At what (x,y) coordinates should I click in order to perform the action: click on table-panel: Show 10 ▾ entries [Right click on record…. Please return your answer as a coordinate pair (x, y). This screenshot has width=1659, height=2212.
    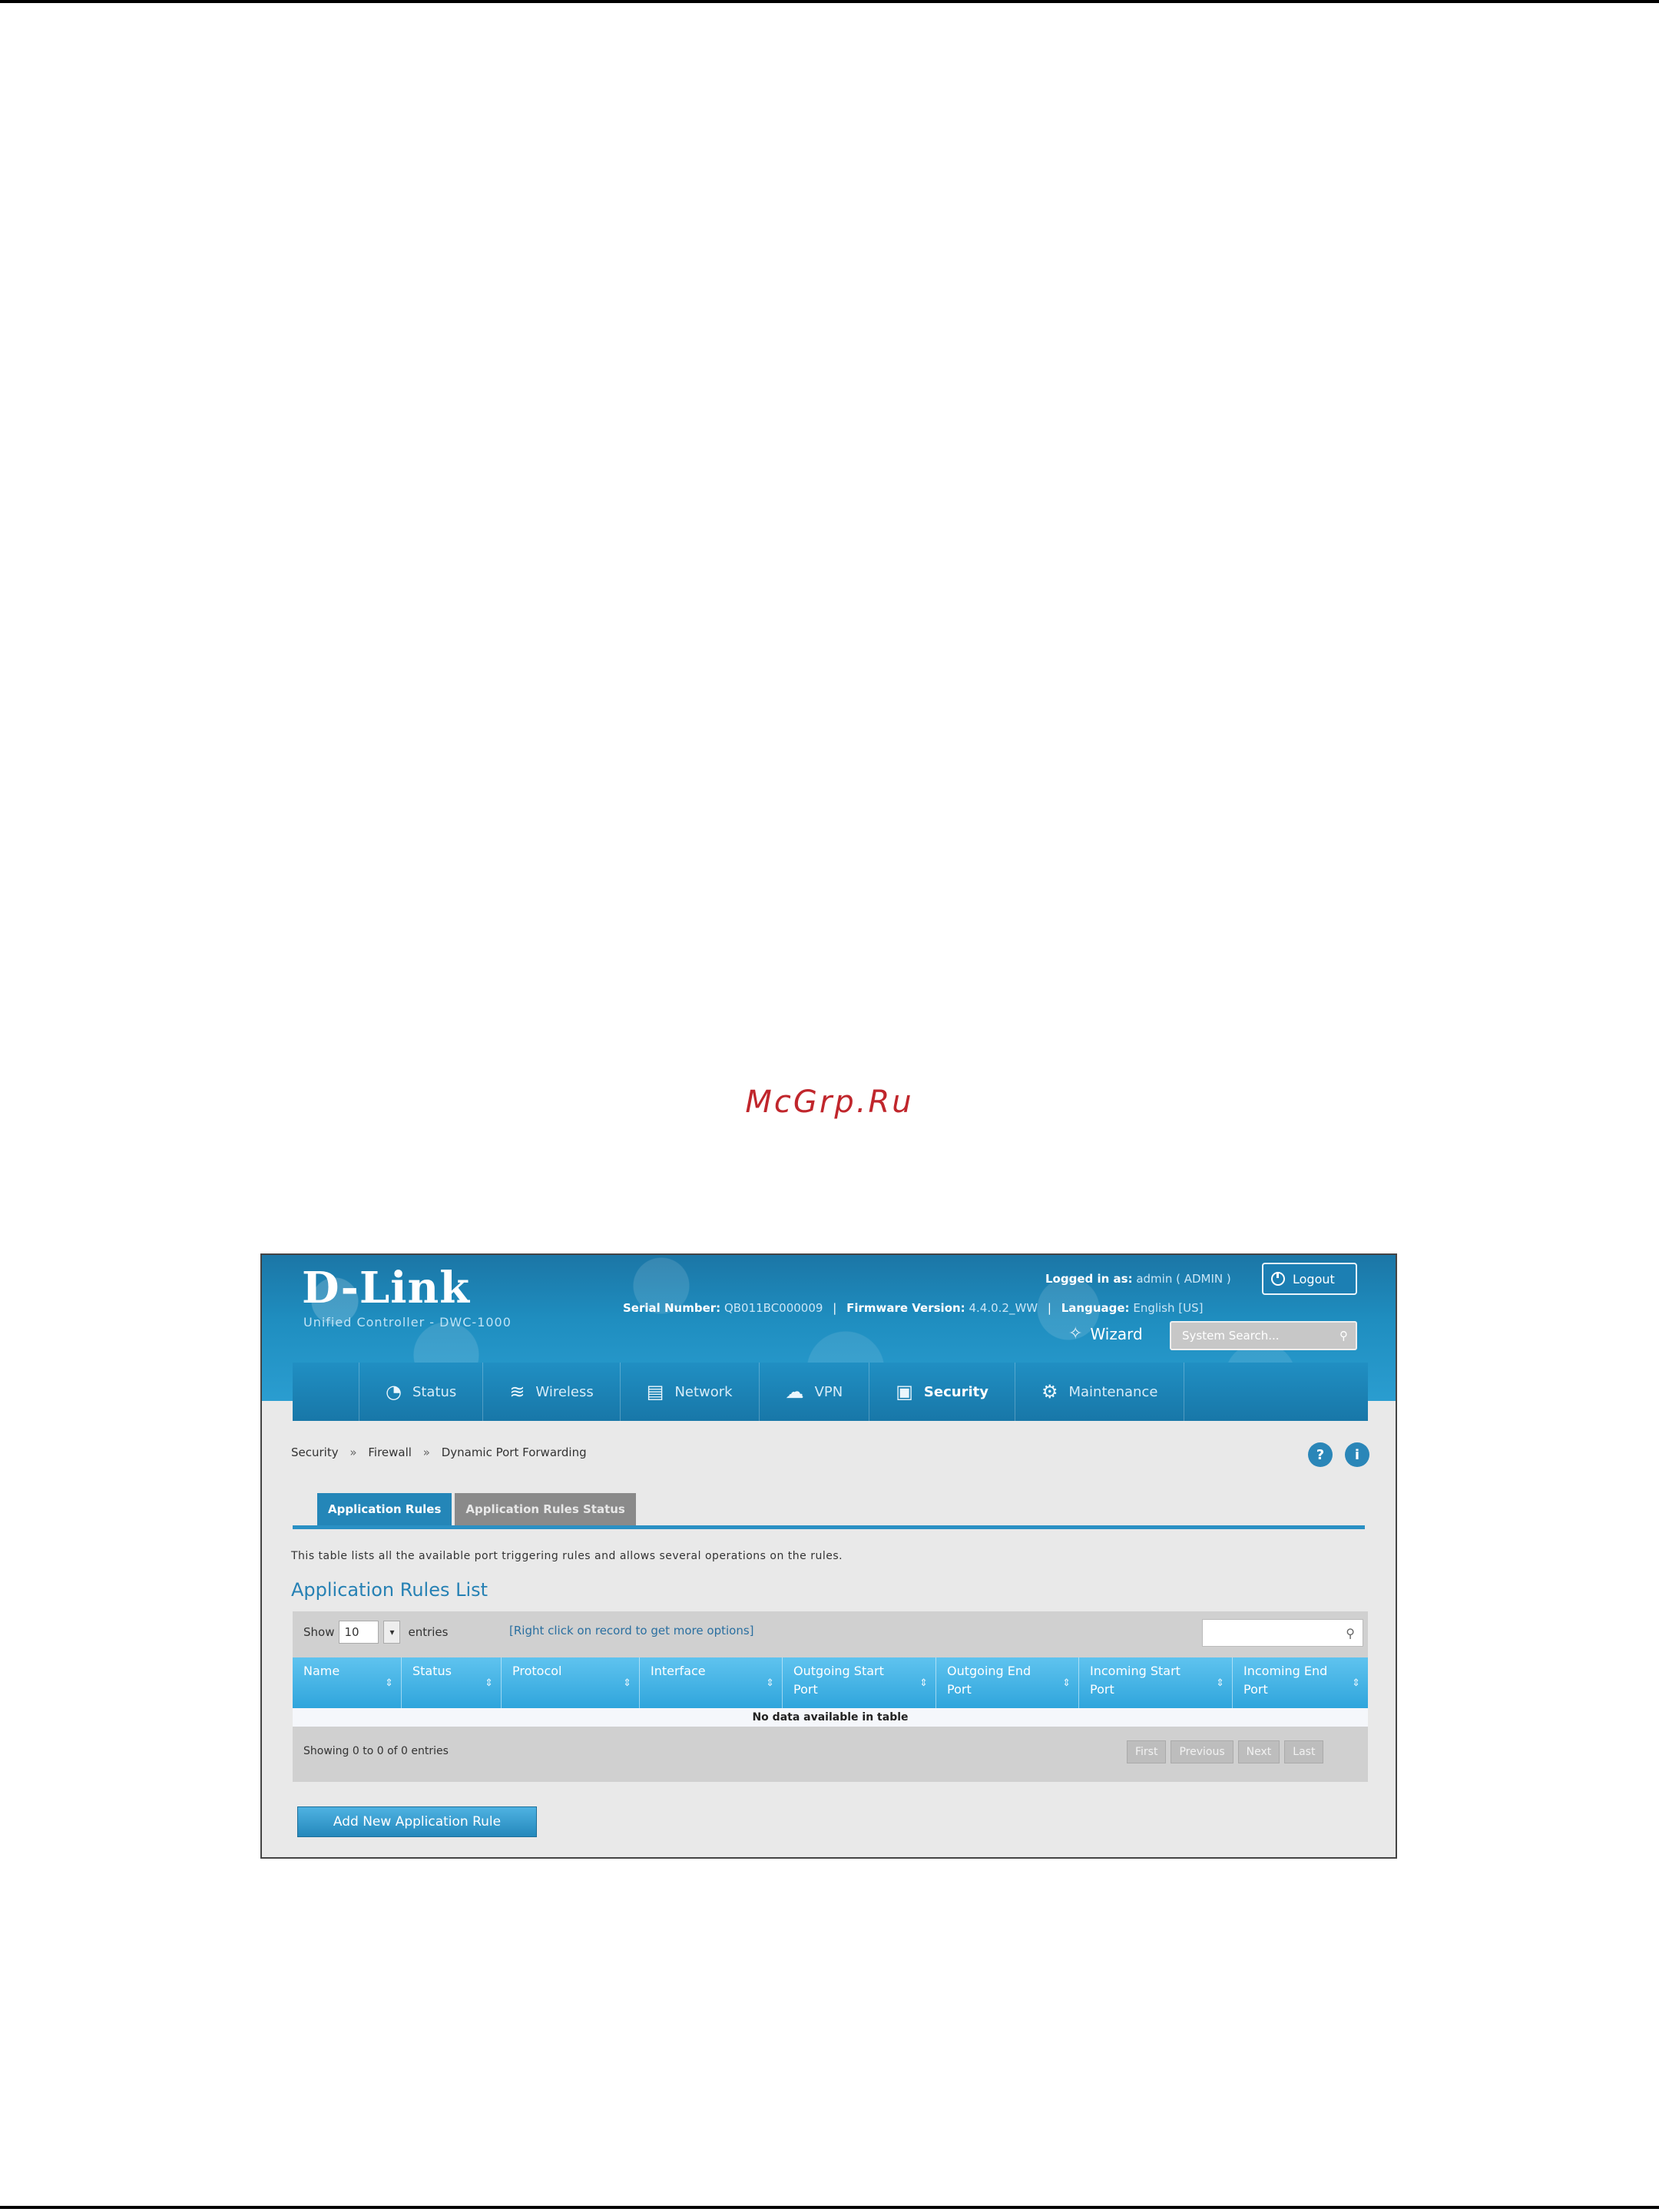
    Looking at the image, I should click on (831, 1696).